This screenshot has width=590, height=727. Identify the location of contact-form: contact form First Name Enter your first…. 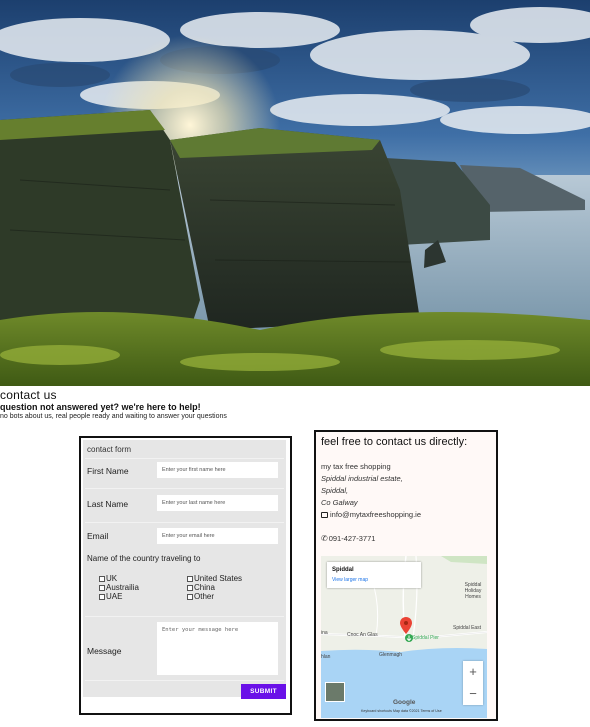
(185, 575).